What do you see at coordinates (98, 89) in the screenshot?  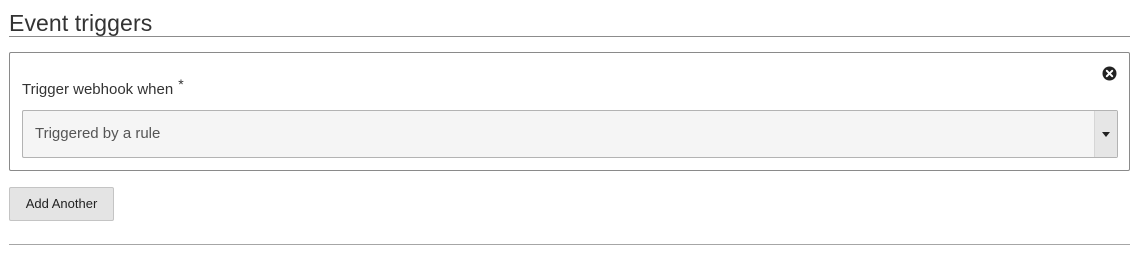 I see `trigger-label-text: Trigger webhook when` at bounding box center [98, 89].